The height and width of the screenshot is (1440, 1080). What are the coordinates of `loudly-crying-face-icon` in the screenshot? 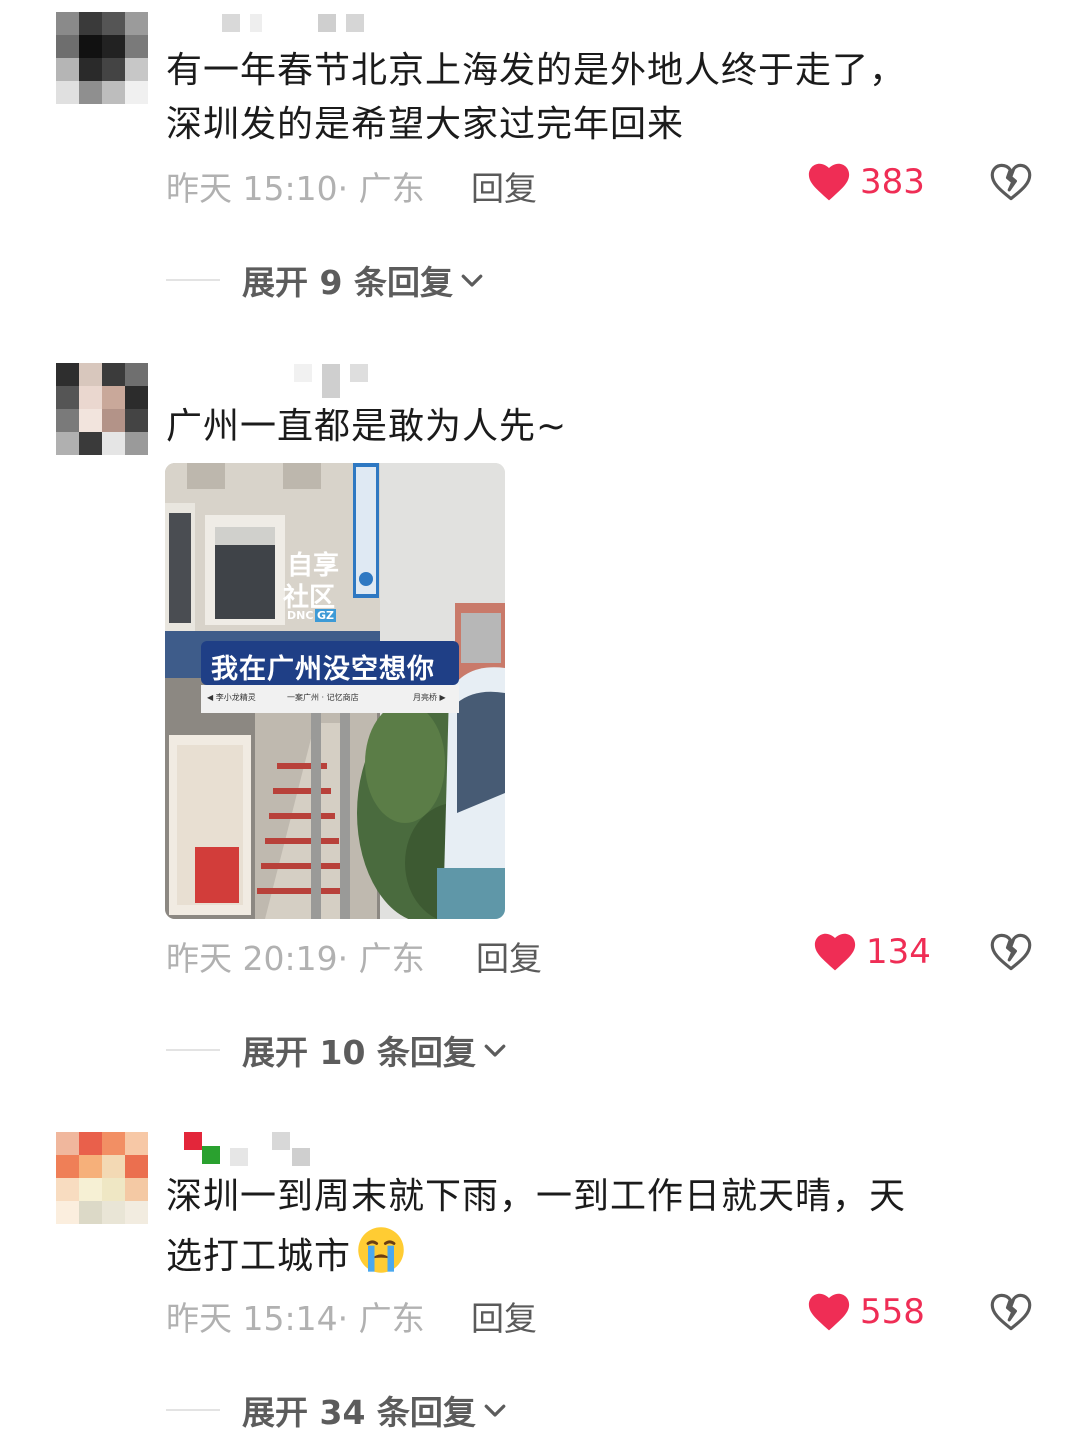 It's located at (381, 1258).